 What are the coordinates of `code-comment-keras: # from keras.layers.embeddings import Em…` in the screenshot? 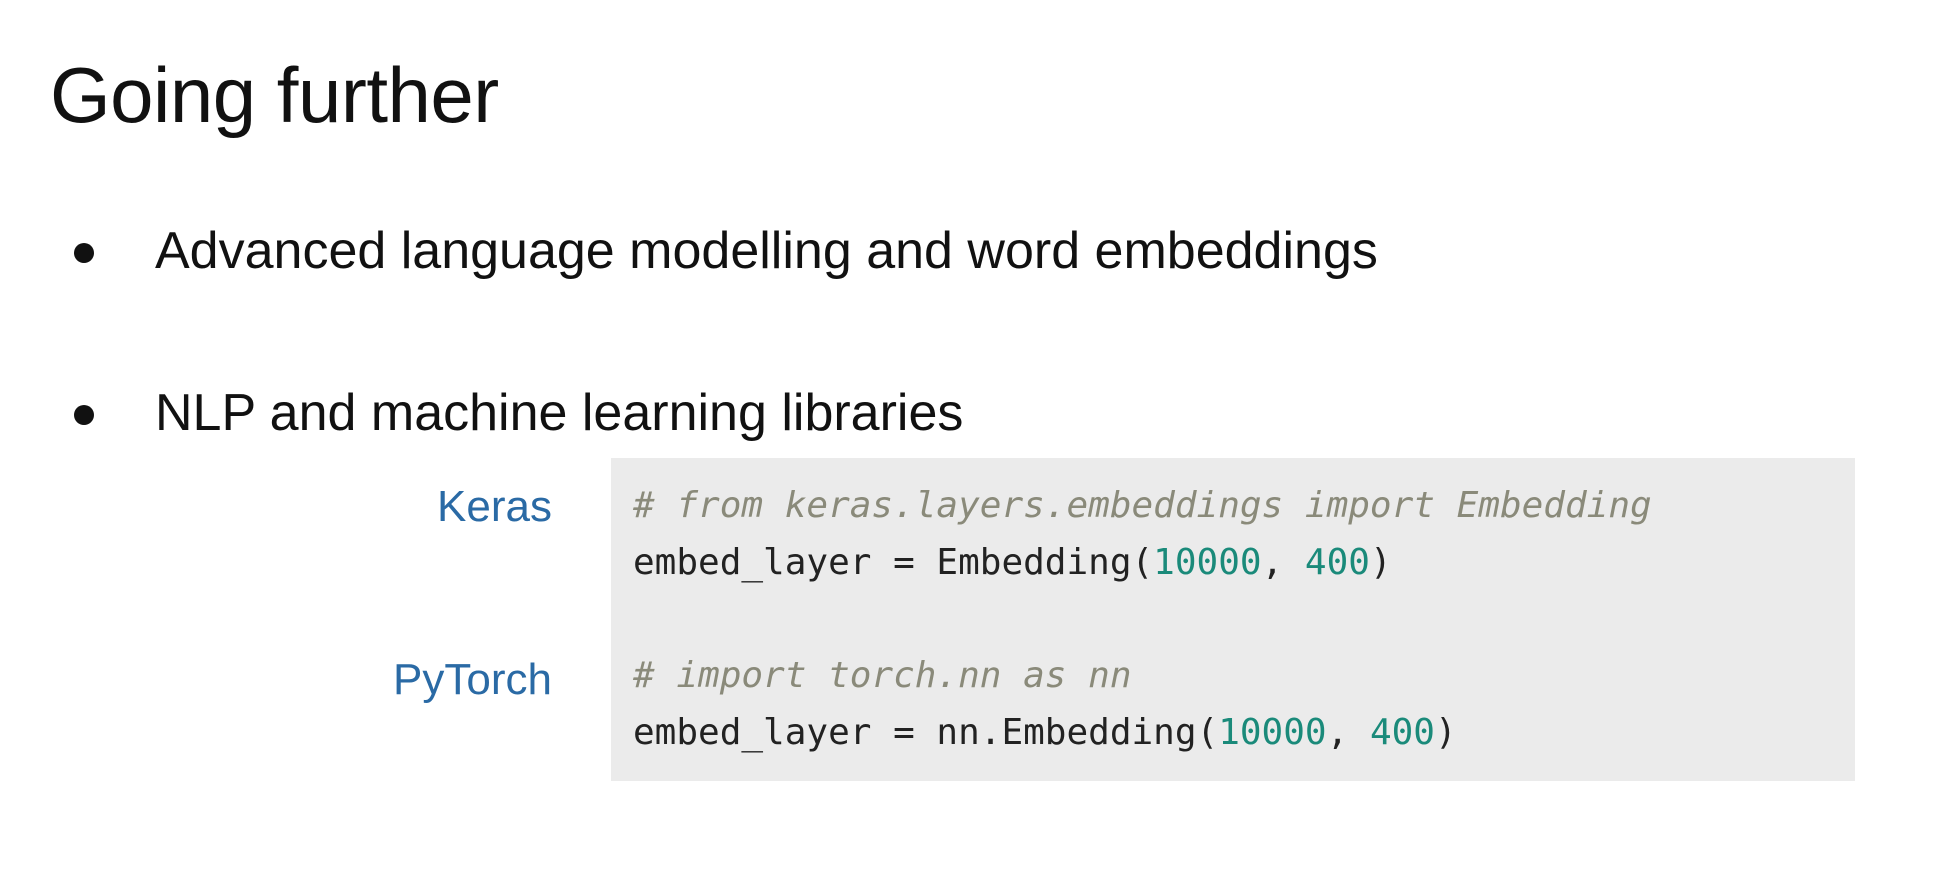 It's located at (1142, 505).